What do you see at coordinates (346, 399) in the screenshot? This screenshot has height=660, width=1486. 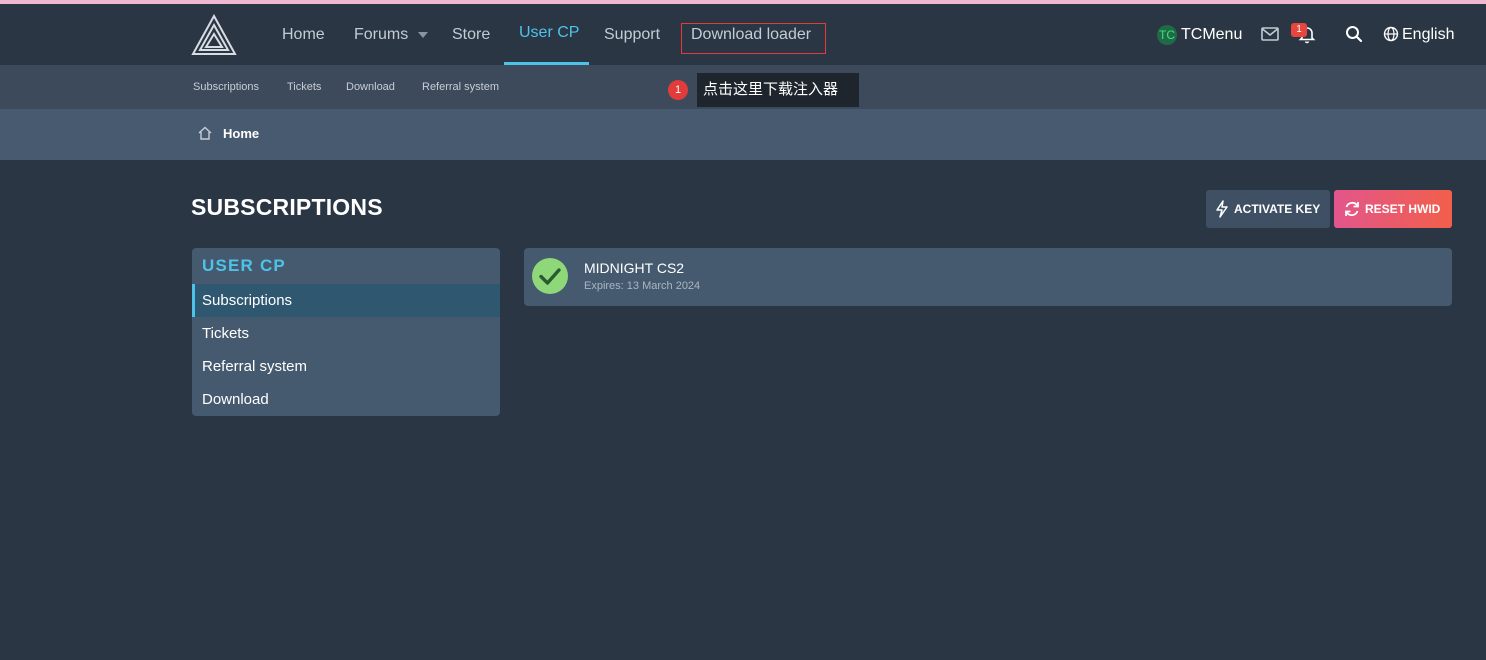 I see `sidebar-item-download: Download` at bounding box center [346, 399].